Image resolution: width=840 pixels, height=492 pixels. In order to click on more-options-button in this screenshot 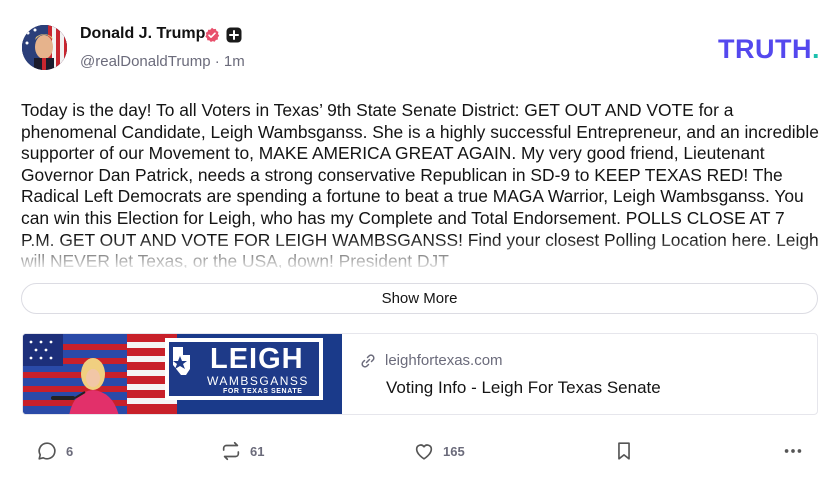, I will do `click(793, 451)`.